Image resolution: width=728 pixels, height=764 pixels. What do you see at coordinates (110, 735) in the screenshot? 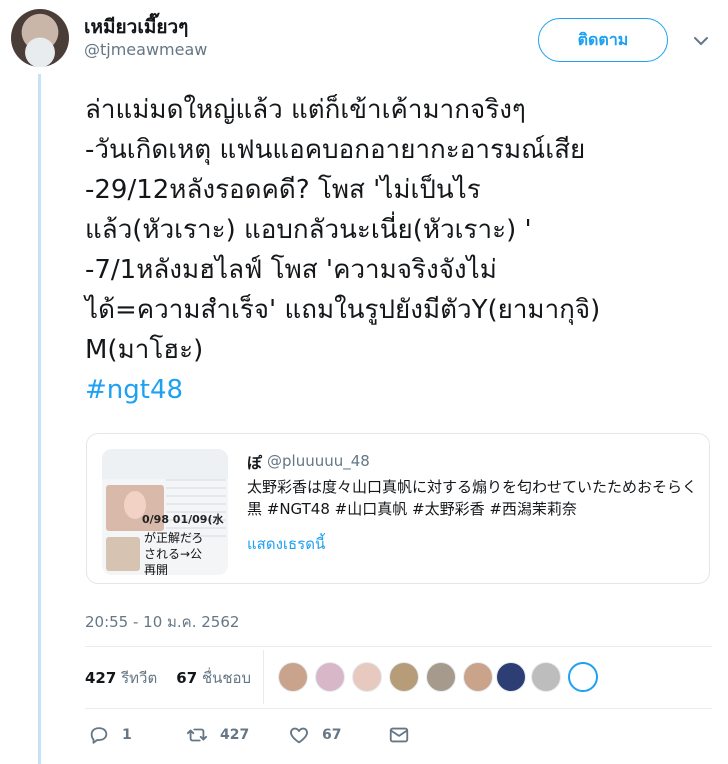
I see `reply-button: 1` at bounding box center [110, 735].